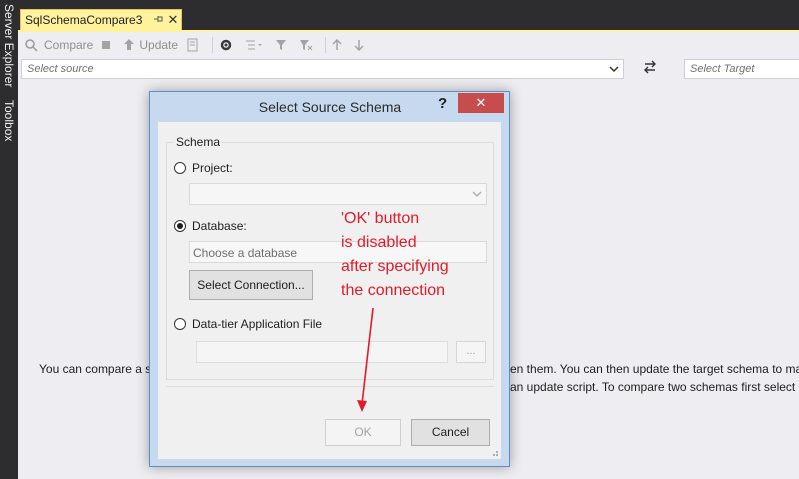  What do you see at coordinates (198, 142) in the screenshot?
I see `schema-group-label: Schema` at bounding box center [198, 142].